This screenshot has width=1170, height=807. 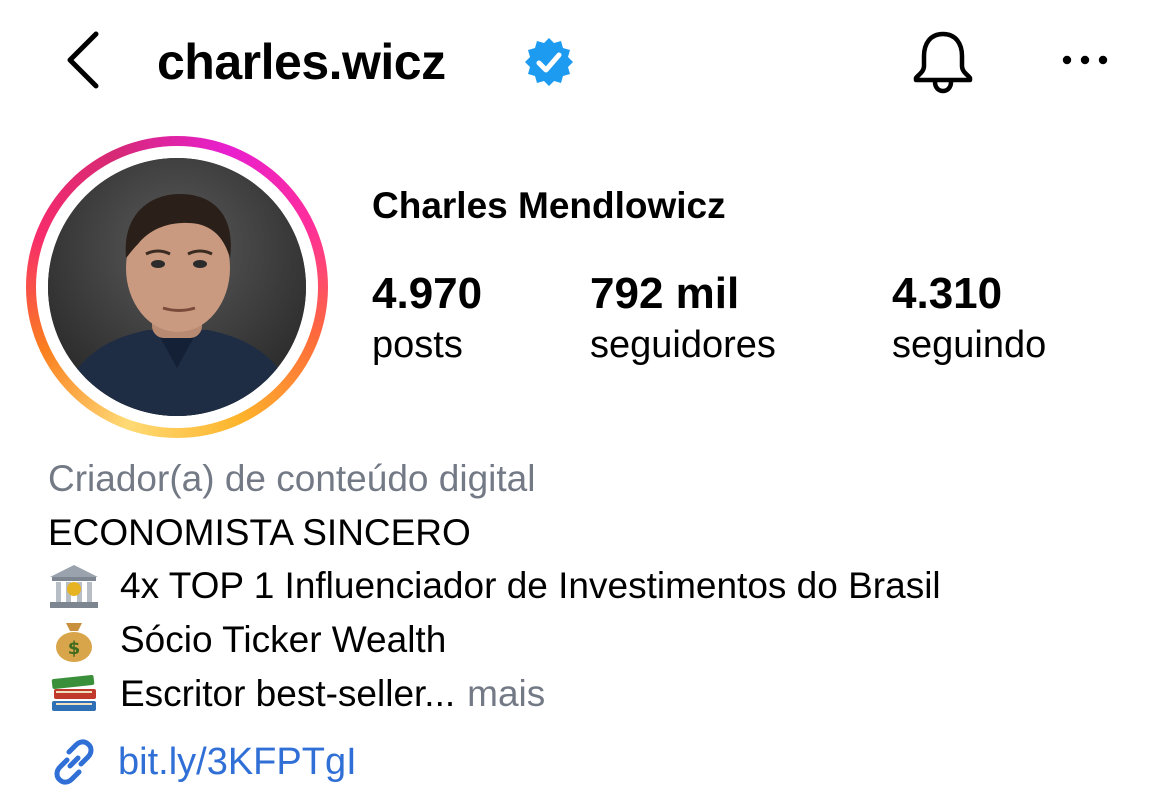 I want to click on back-button, so click(x=85, y=60).